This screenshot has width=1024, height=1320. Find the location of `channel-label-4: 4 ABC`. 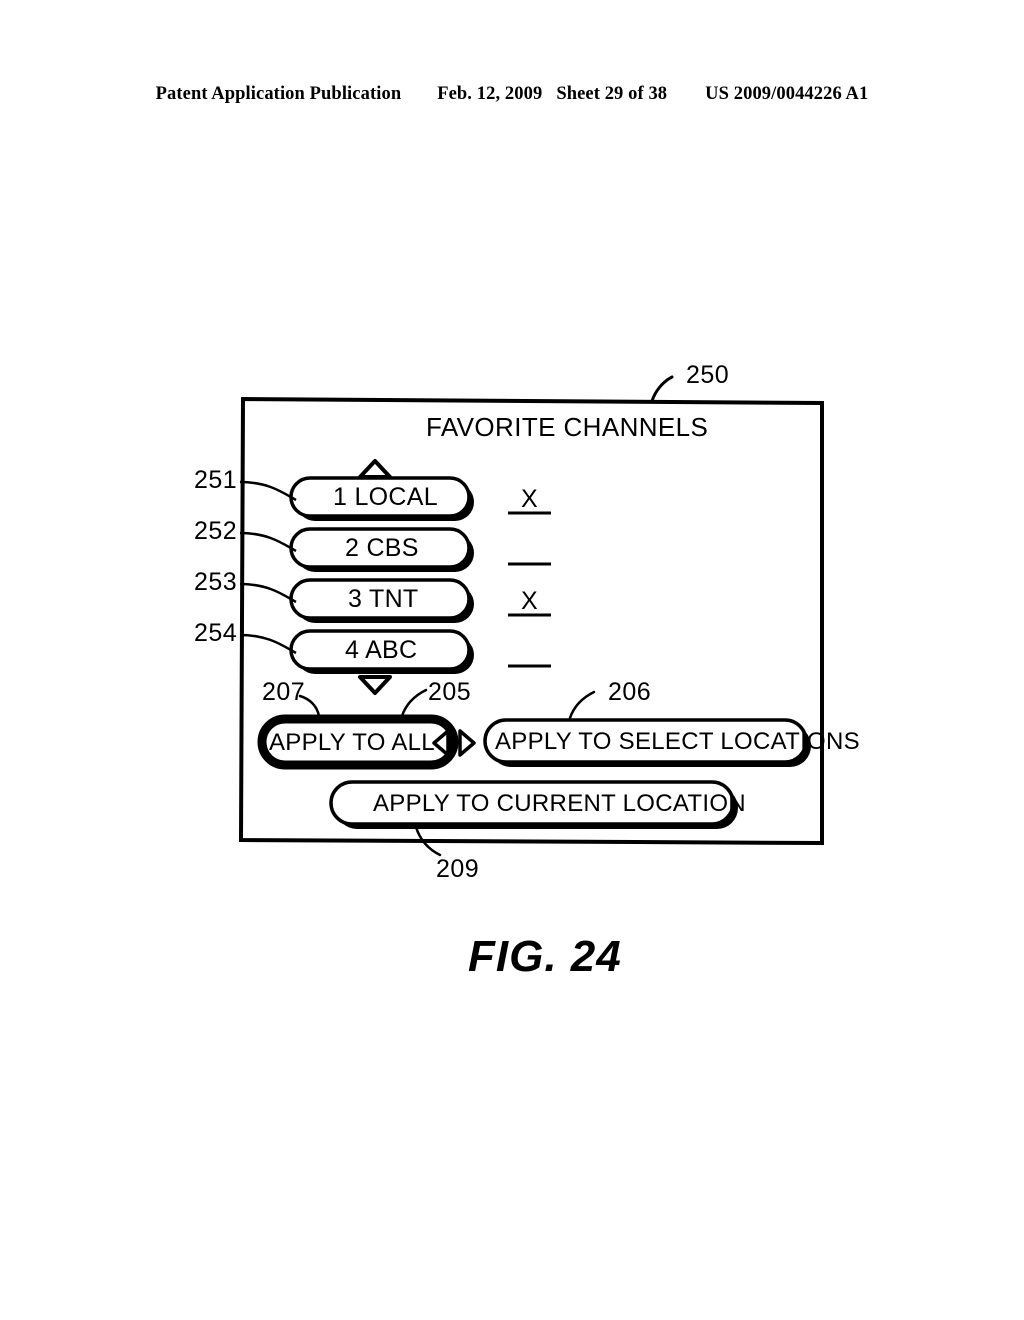

channel-label-4: 4 ABC is located at coordinates (381, 650).